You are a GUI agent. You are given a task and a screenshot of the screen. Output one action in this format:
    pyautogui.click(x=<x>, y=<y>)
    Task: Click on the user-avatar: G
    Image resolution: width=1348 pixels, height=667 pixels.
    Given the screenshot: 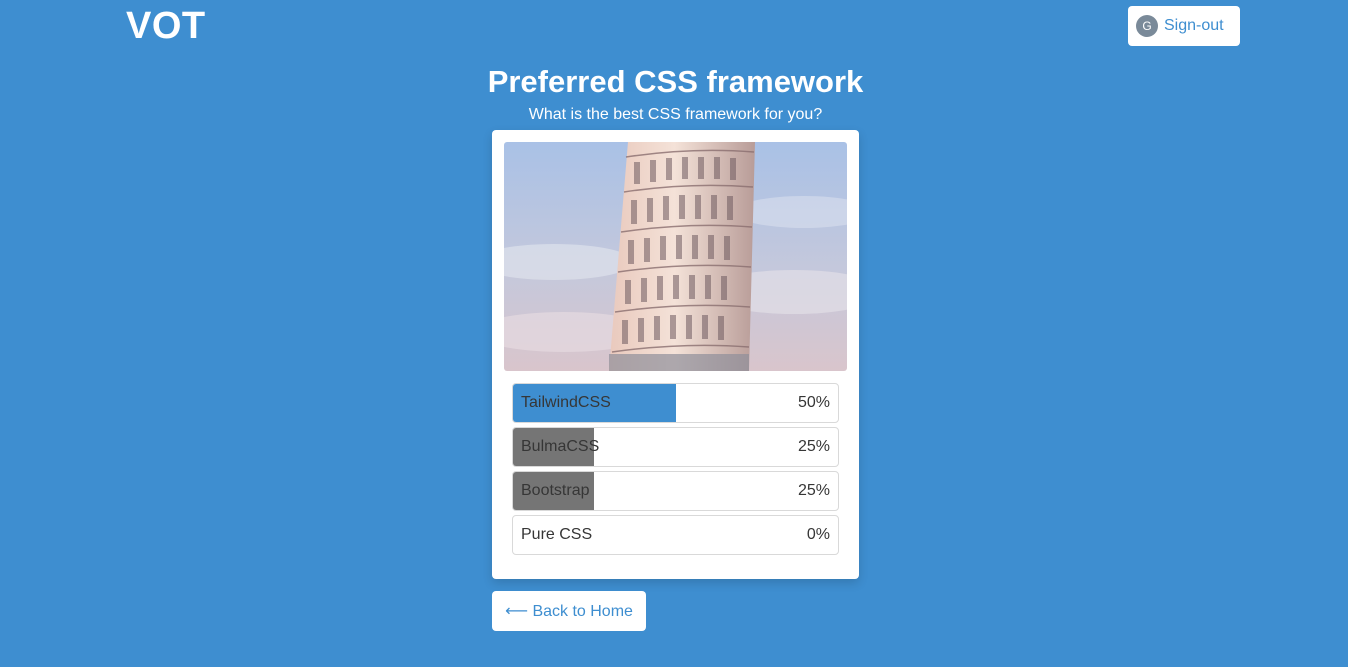 What is the action you would take?
    pyautogui.click(x=1147, y=26)
    